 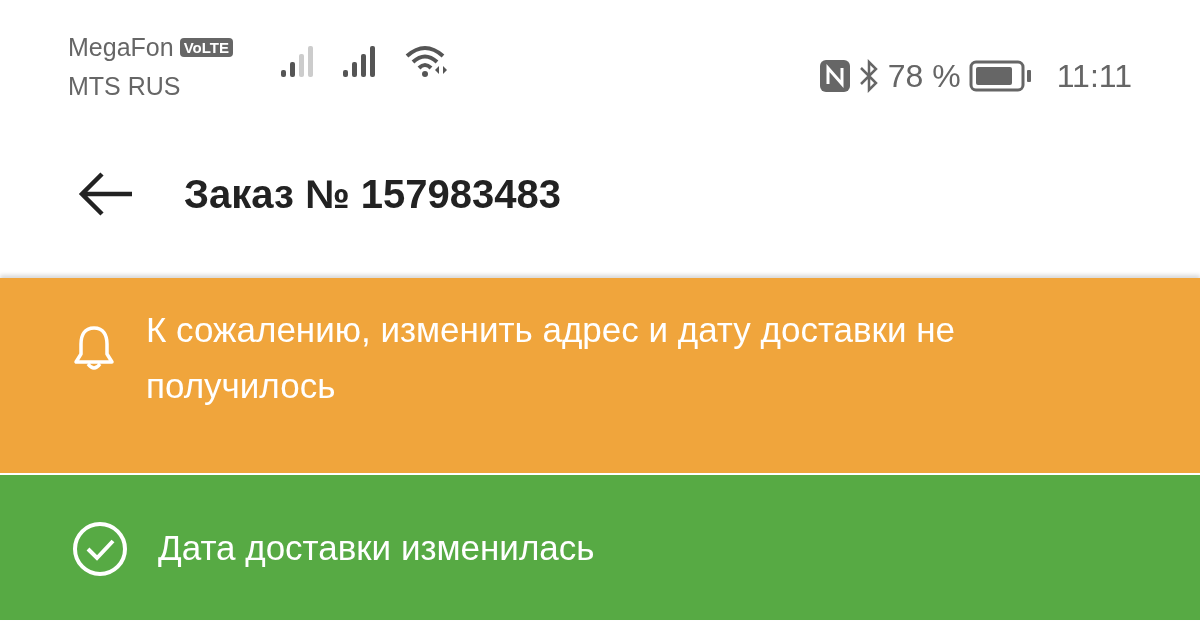 I want to click on page-title: Заказ № 157983483, so click(x=372, y=194).